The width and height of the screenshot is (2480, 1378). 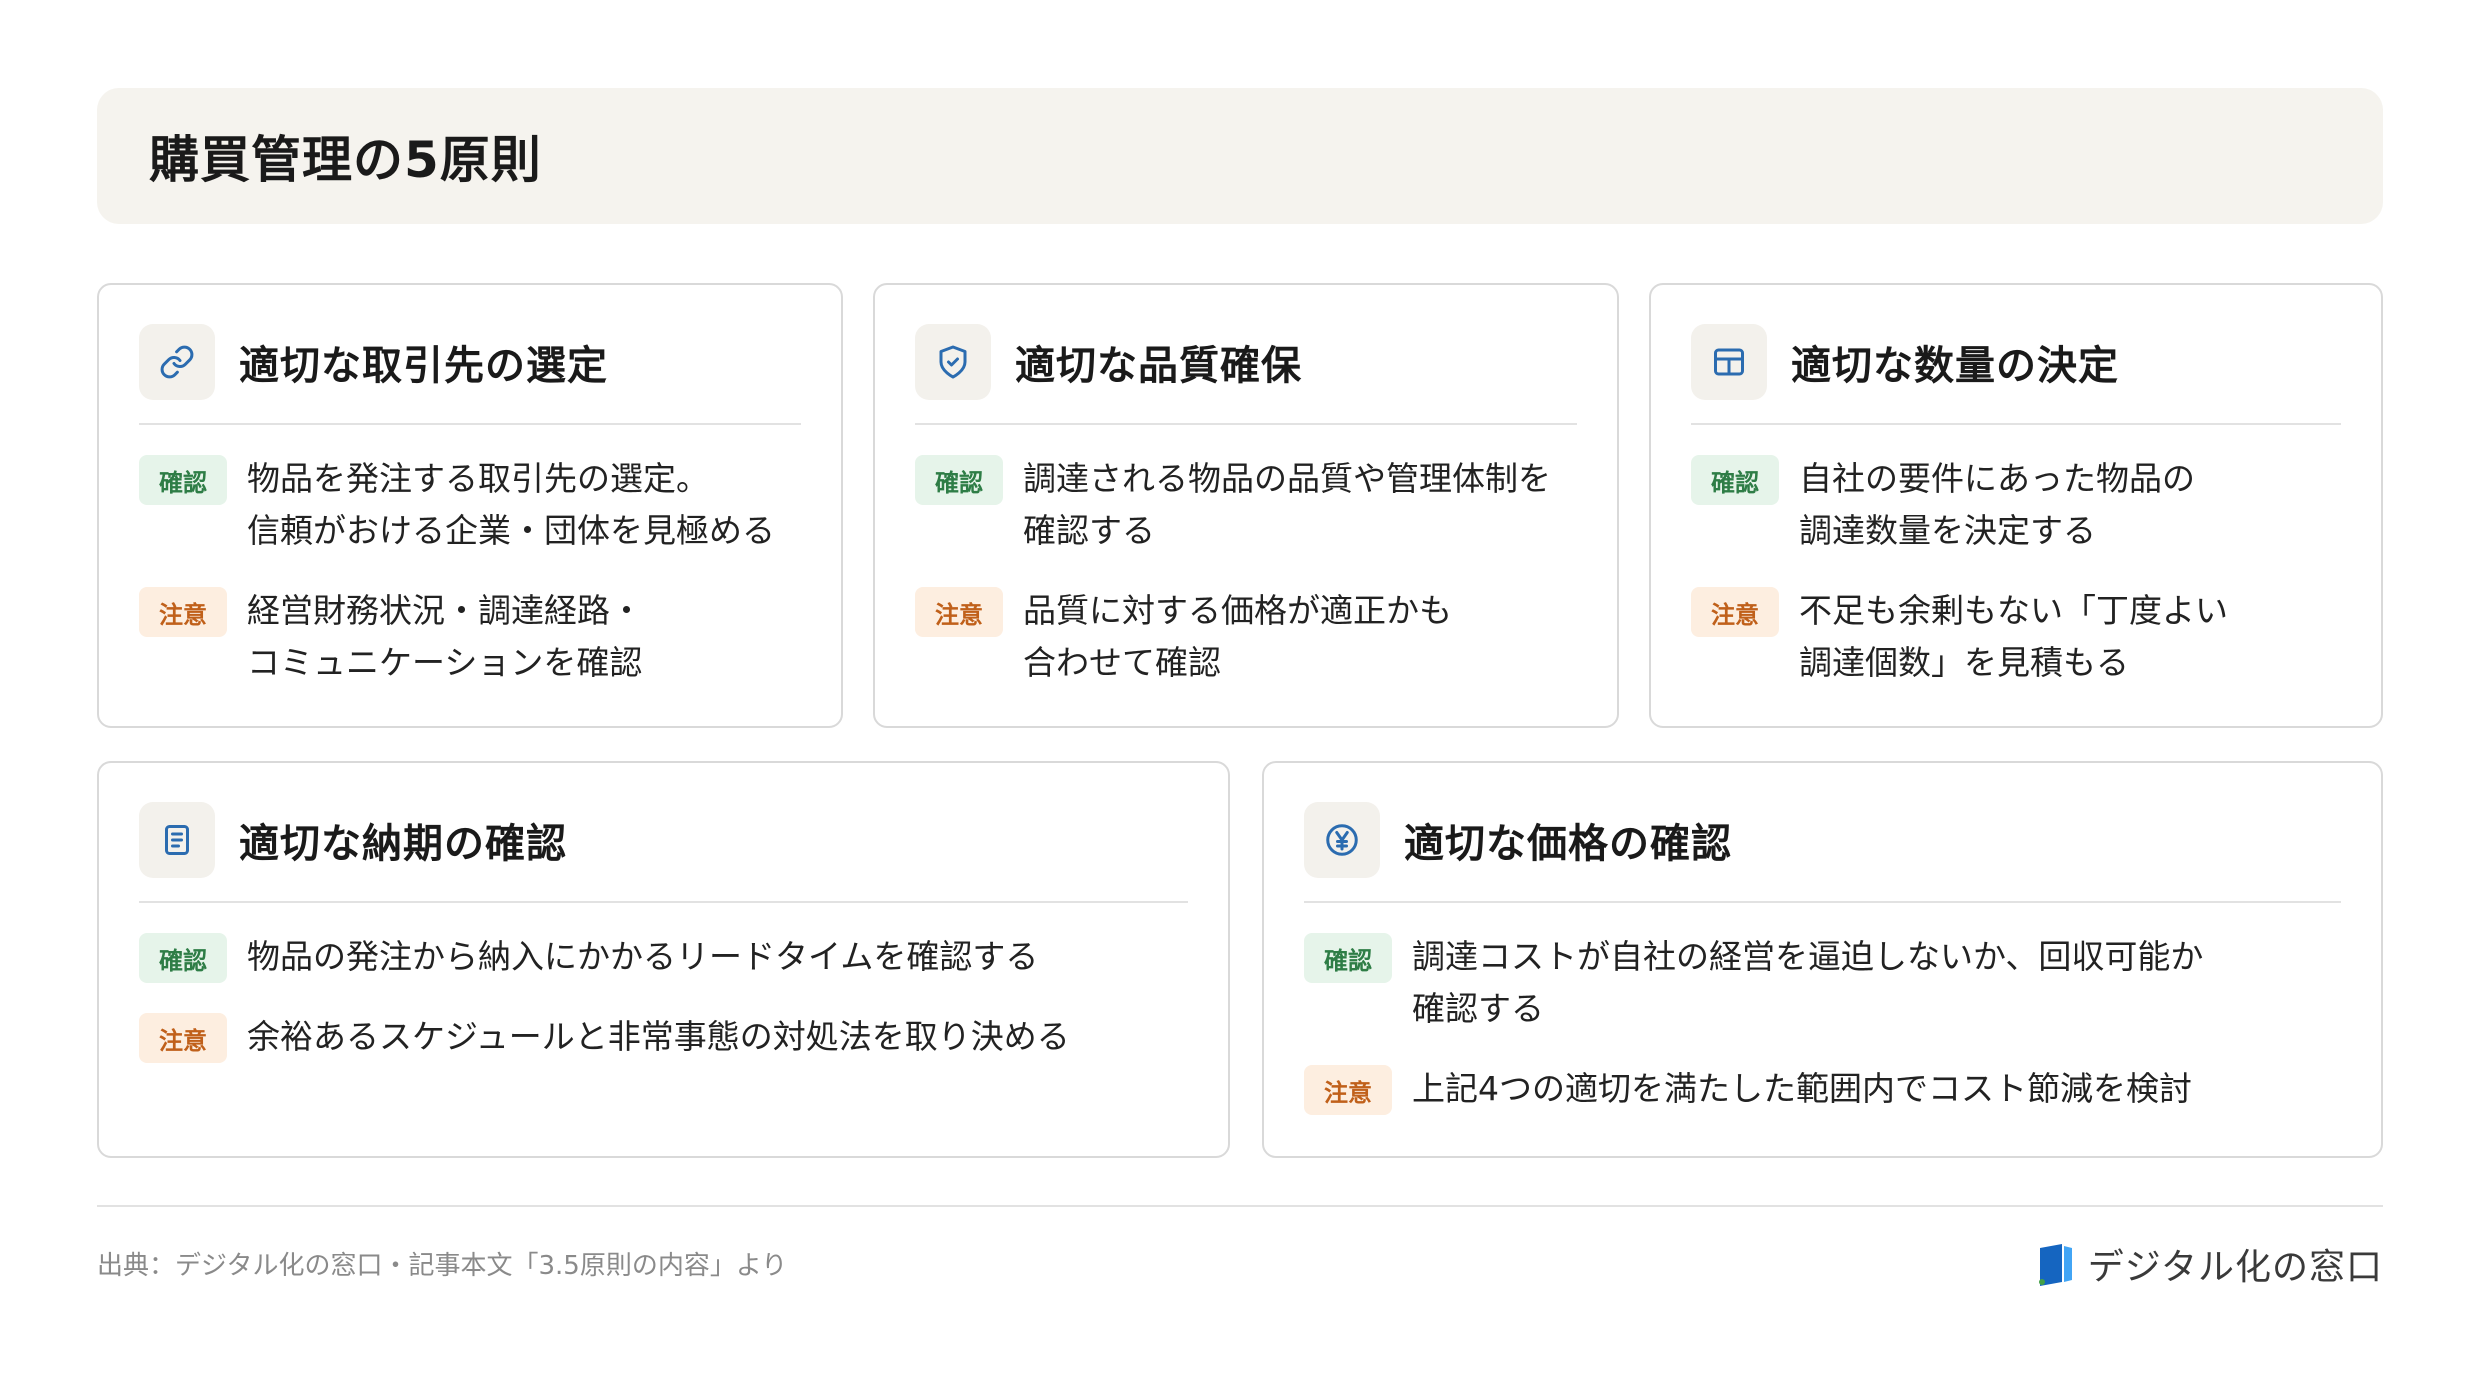 I want to click on confirm-row: 確認 自社の要件にあった物品の 調達数量を決定する, so click(x=2016, y=505).